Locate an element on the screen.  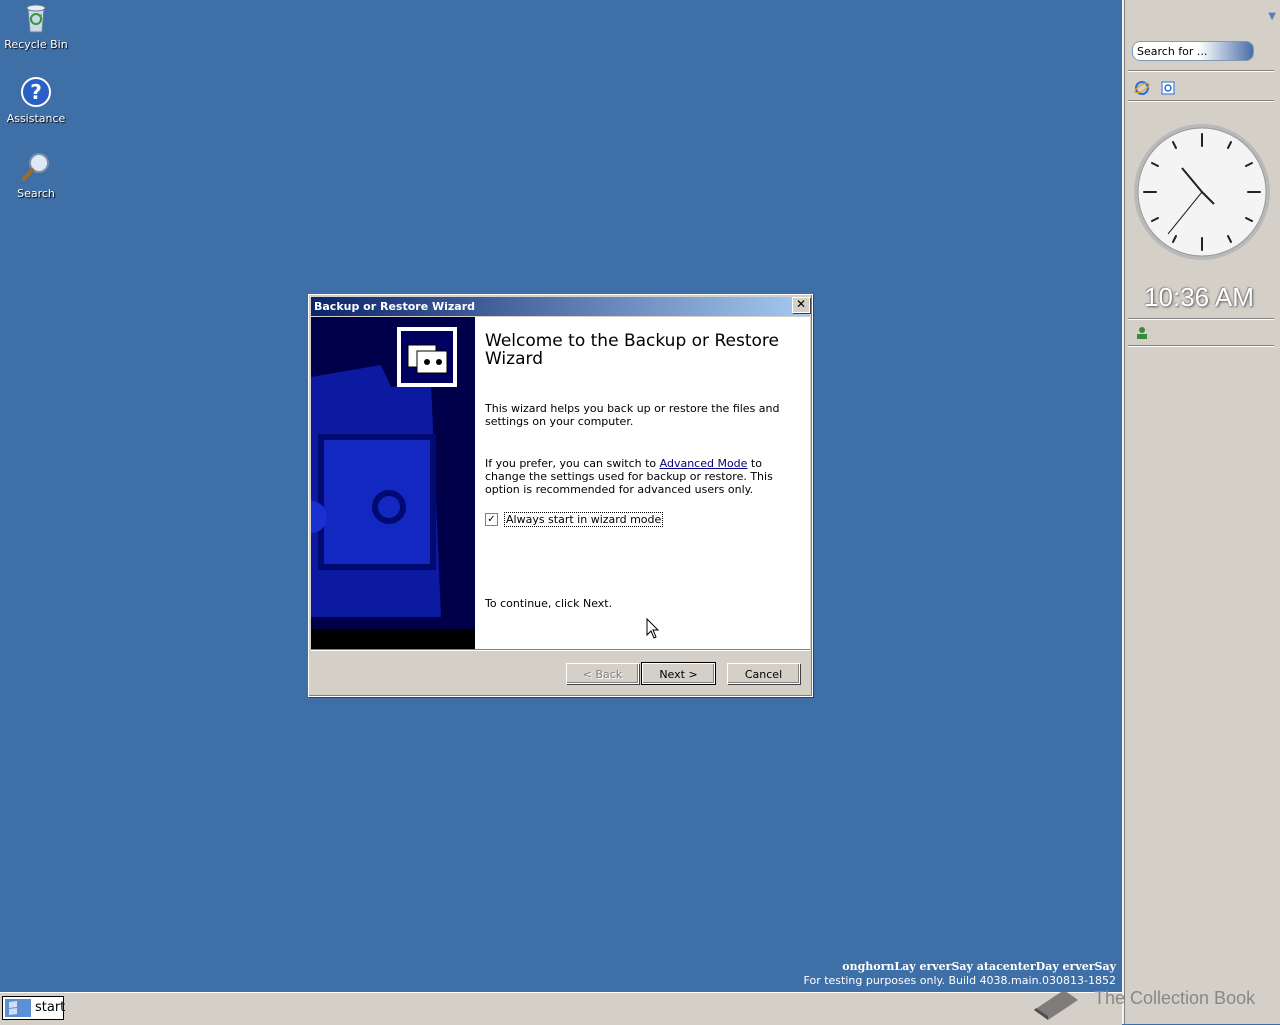
close-button: ✕ is located at coordinates (801, 305).